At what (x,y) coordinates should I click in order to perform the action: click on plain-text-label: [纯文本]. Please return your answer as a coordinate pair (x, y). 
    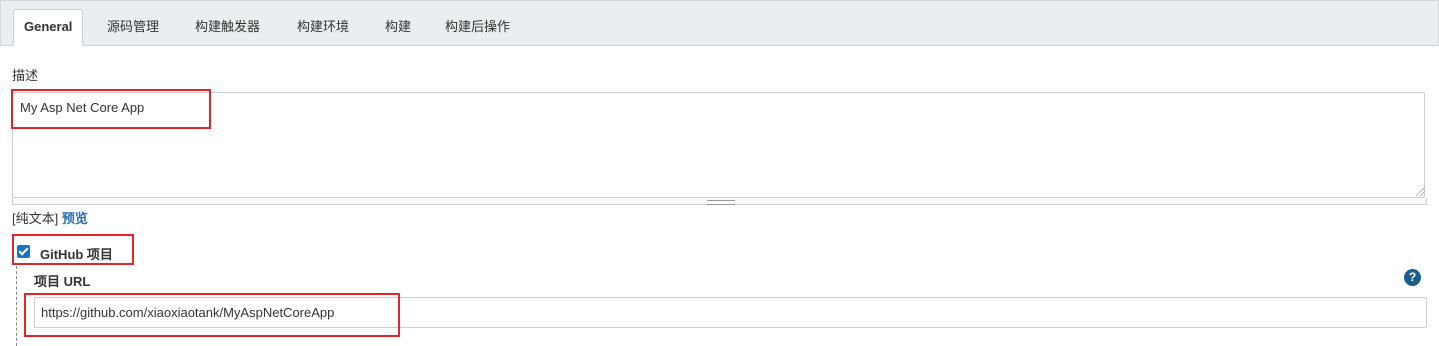
    Looking at the image, I should click on (35, 218).